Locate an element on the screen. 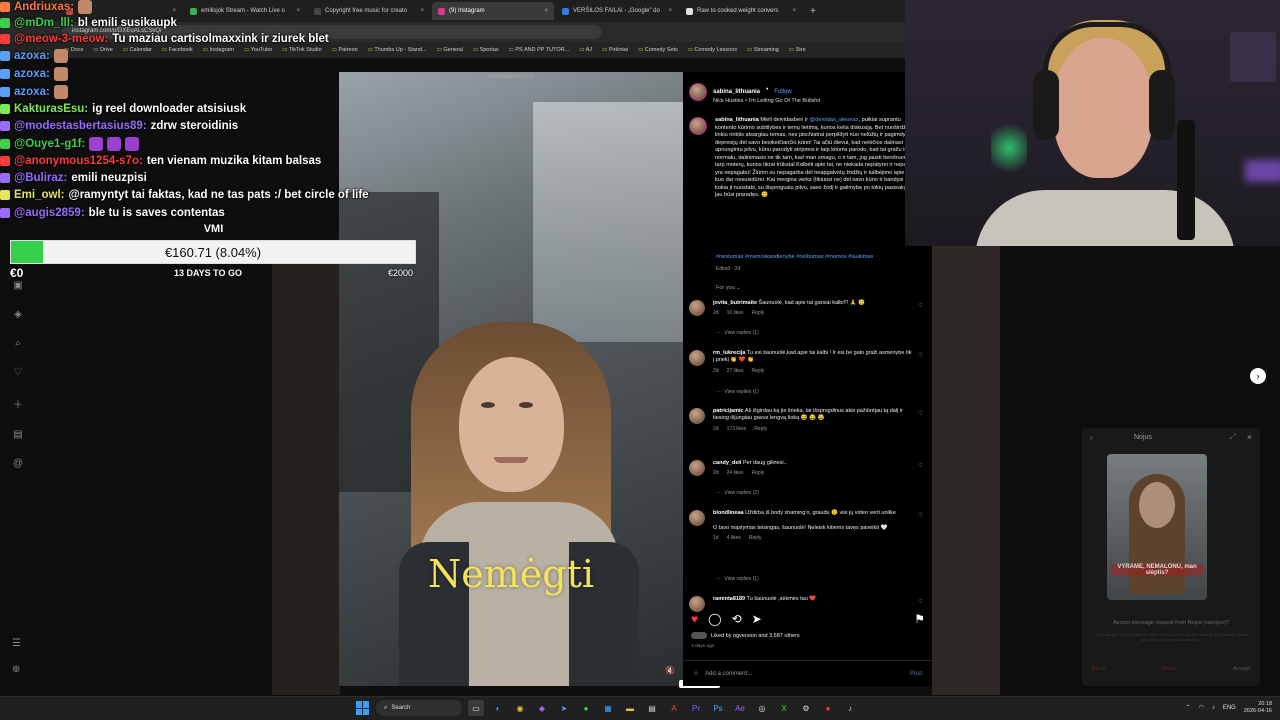 Image resolution: width=1280 pixels, height=720 pixels. bookmark-item: AJ is located at coordinates (585, 50).